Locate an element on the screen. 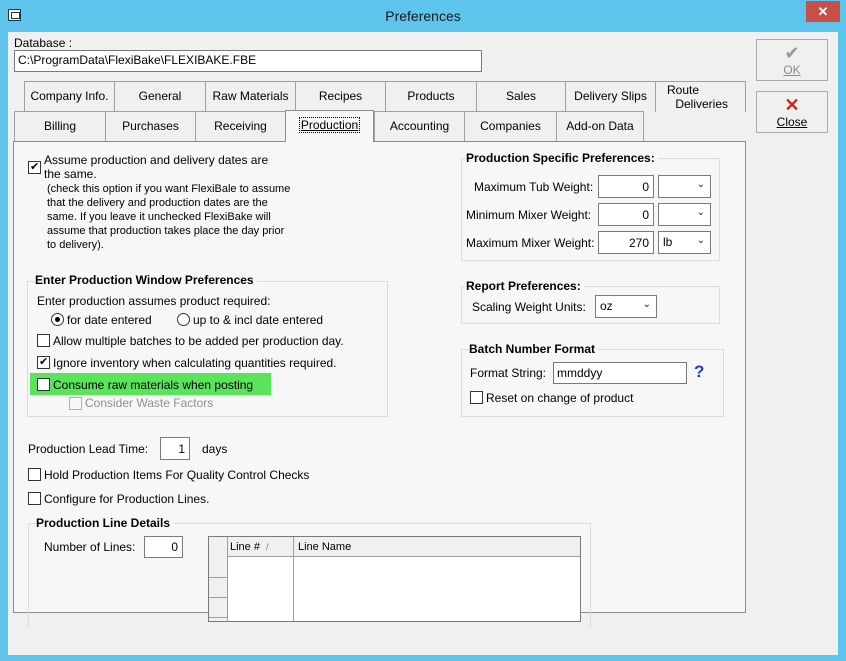  max-tub-input: 0 is located at coordinates (626, 186).